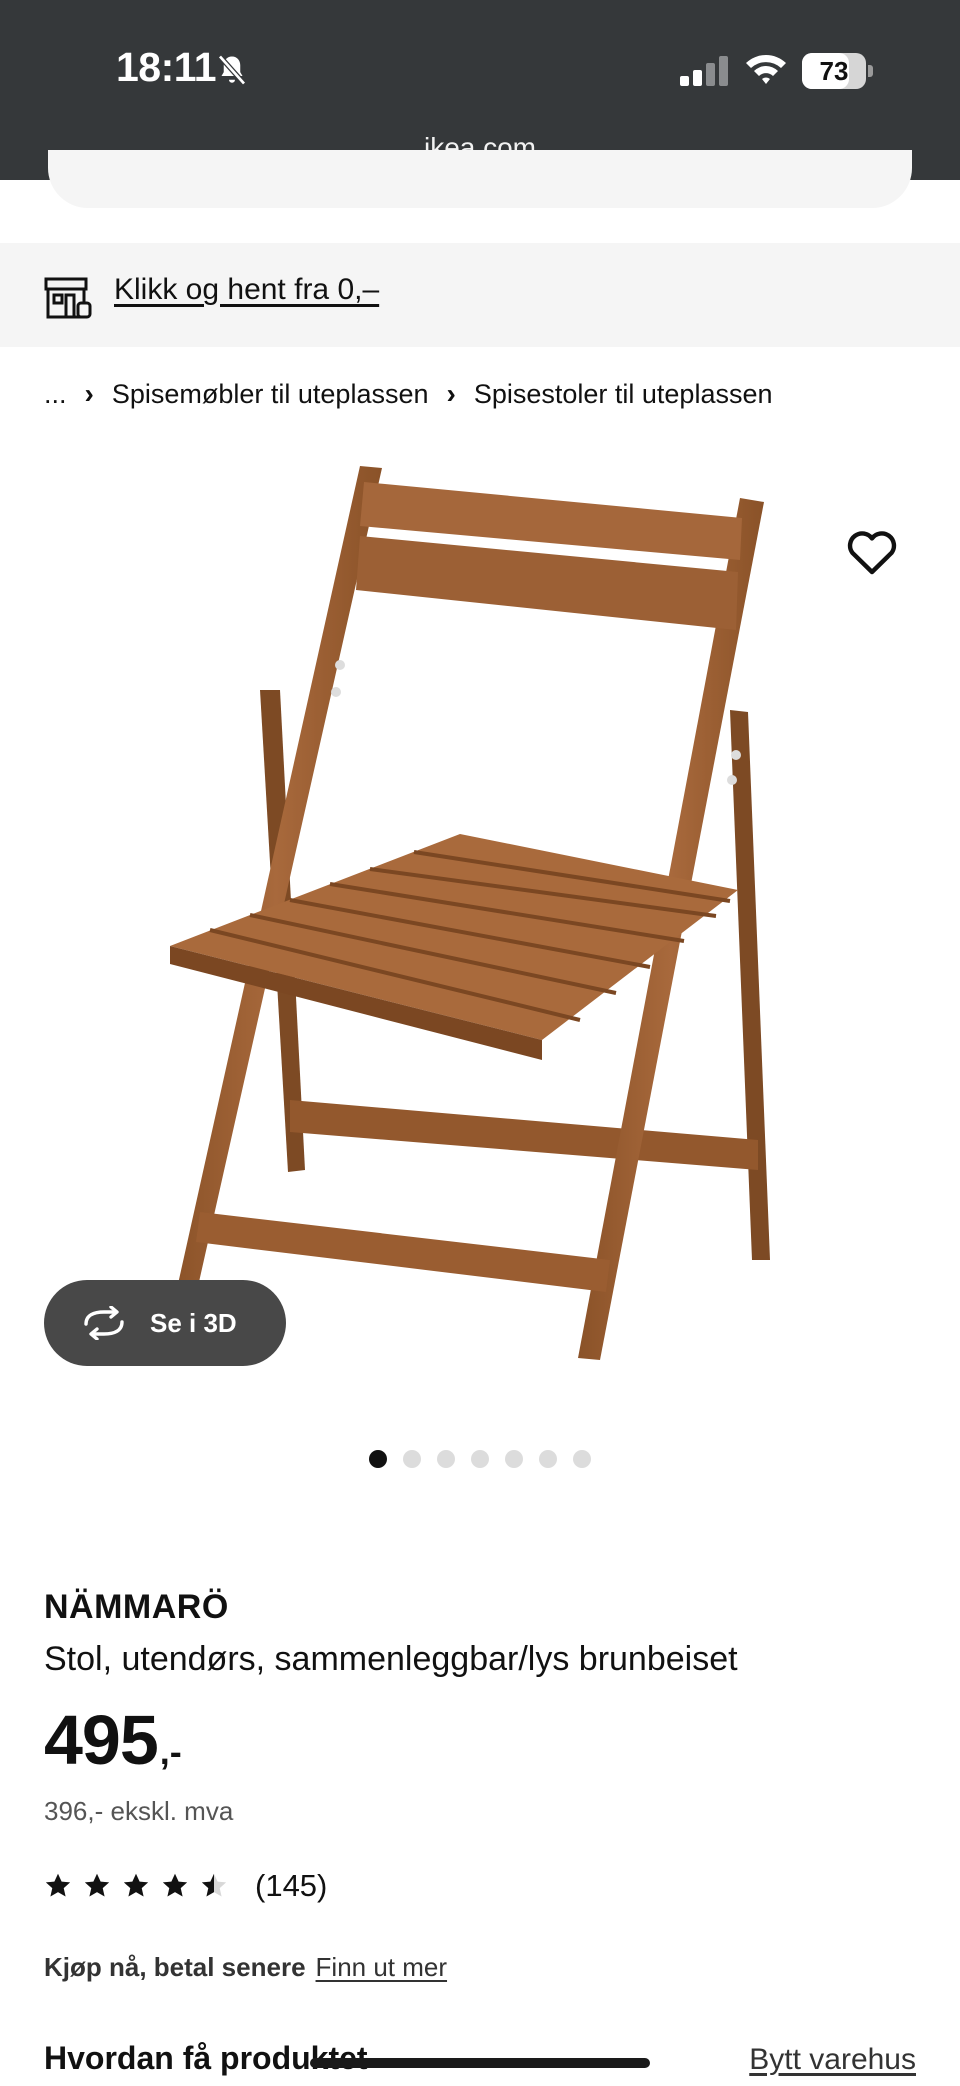 This screenshot has width=960, height=2086. I want to click on click-collect-banner: Klikk og hent fra 0,–, so click(480, 295).